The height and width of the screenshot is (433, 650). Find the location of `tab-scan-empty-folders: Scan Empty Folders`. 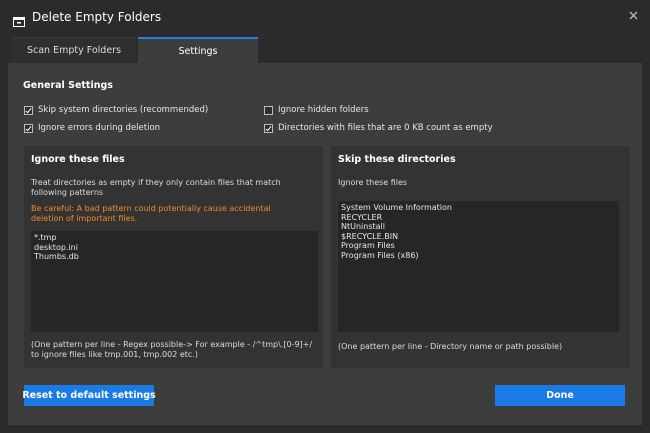

tab-scan-empty-folders: Scan Empty Folders is located at coordinates (74, 50).